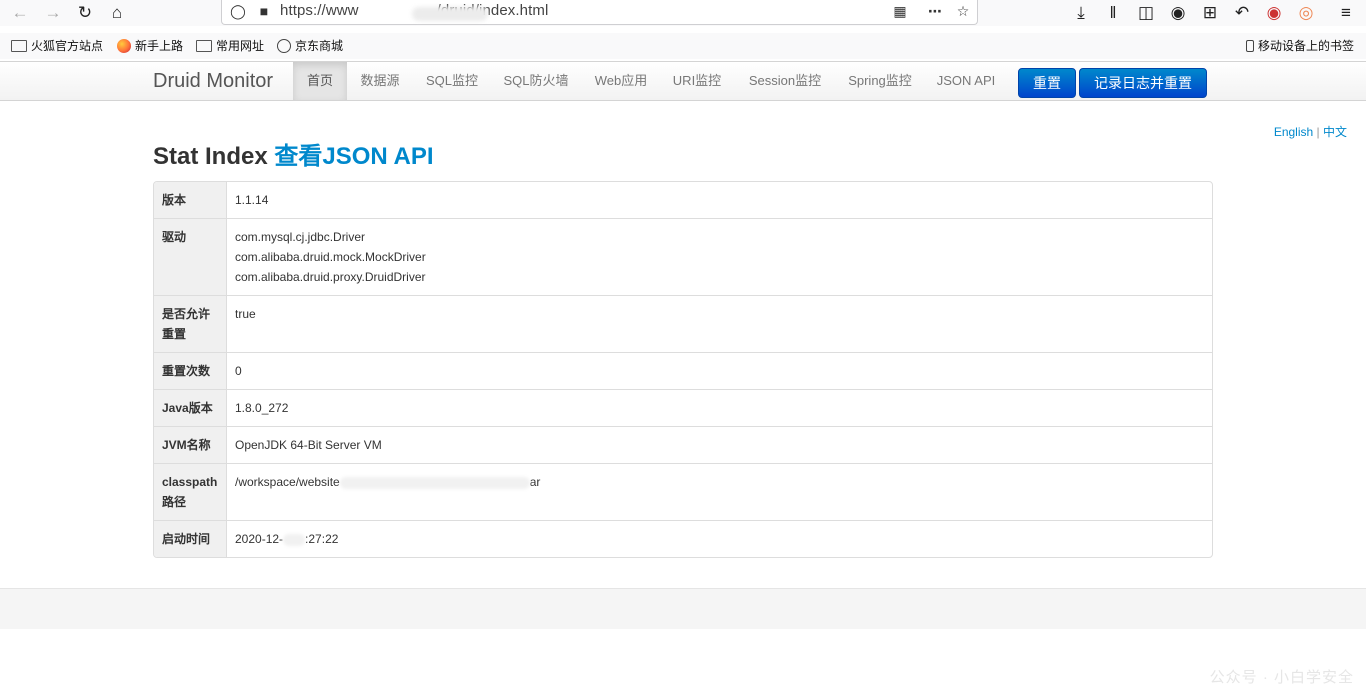  Describe the element at coordinates (1335, 132) in the screenshot. I see `lang-chinese-link: 中文` at that location.